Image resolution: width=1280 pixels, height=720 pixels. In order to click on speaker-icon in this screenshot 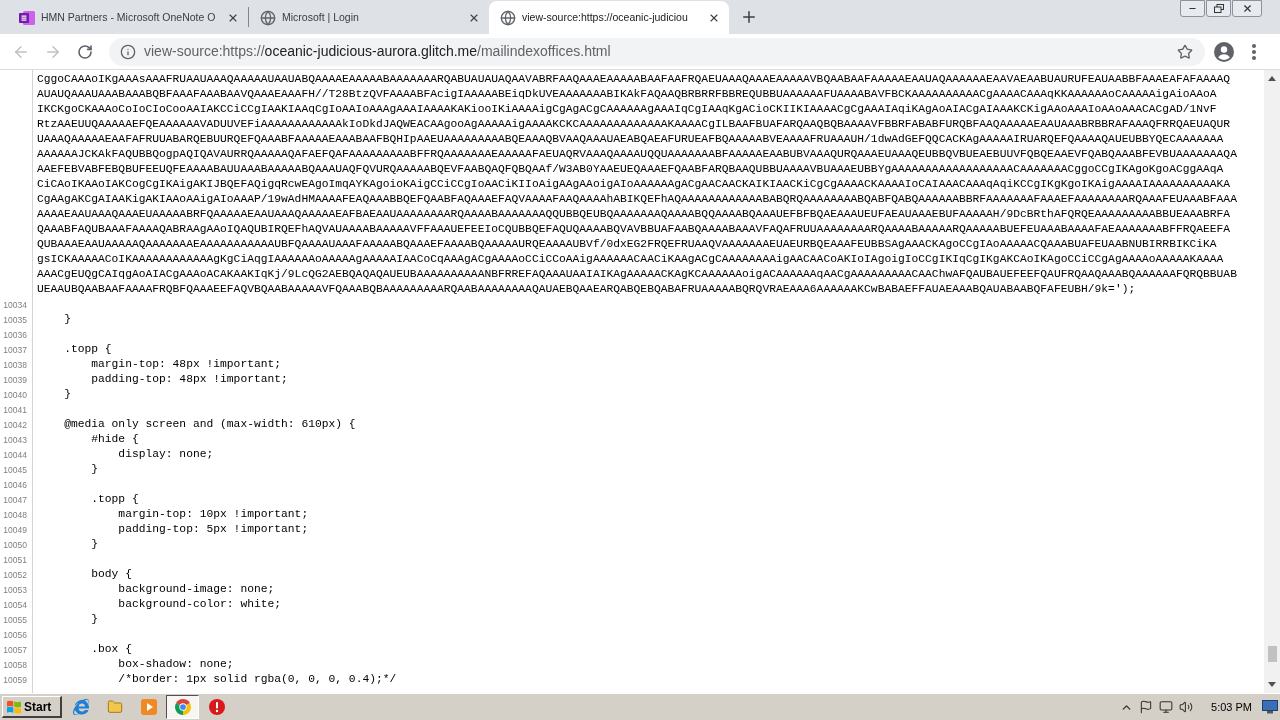, I will do `click(1186, 707)`.